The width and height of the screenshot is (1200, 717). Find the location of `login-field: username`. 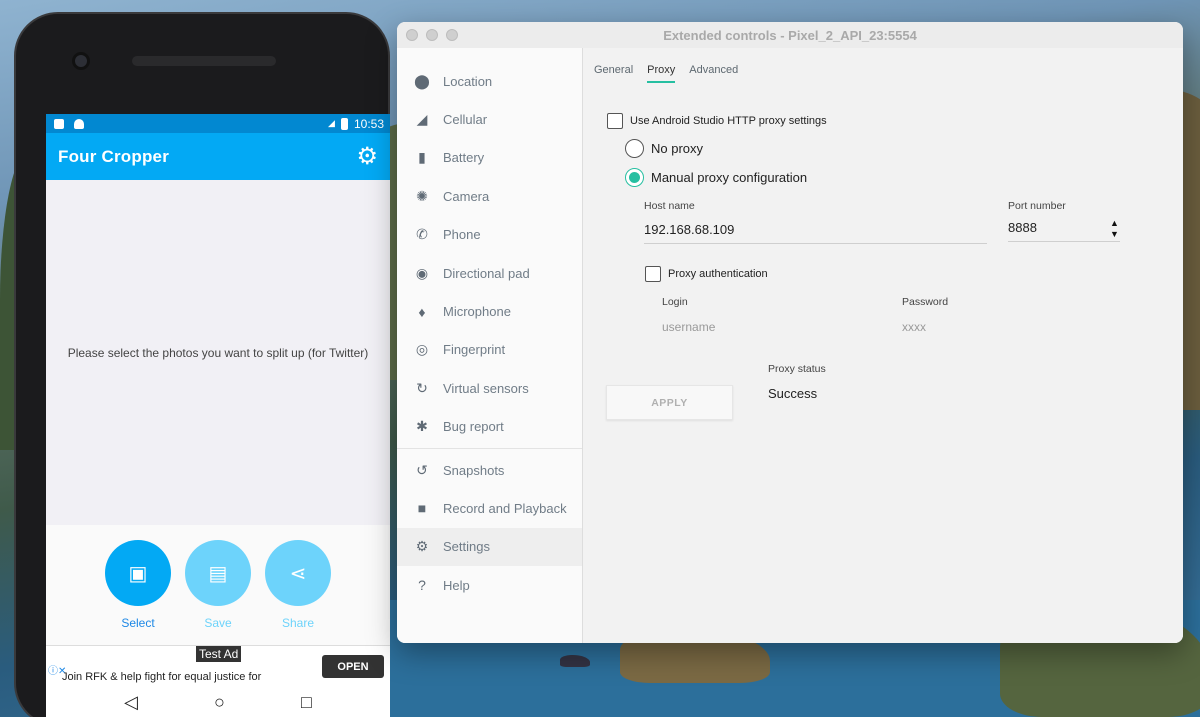

login-field: username is located at coordinates (762, 330).